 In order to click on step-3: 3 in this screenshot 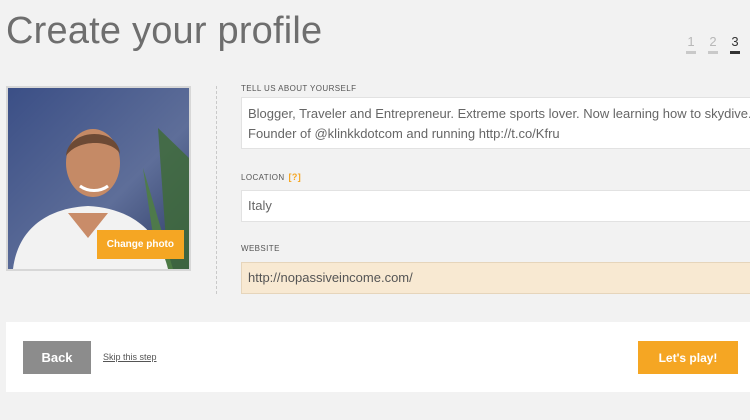, I will do `click(735, 44)`.